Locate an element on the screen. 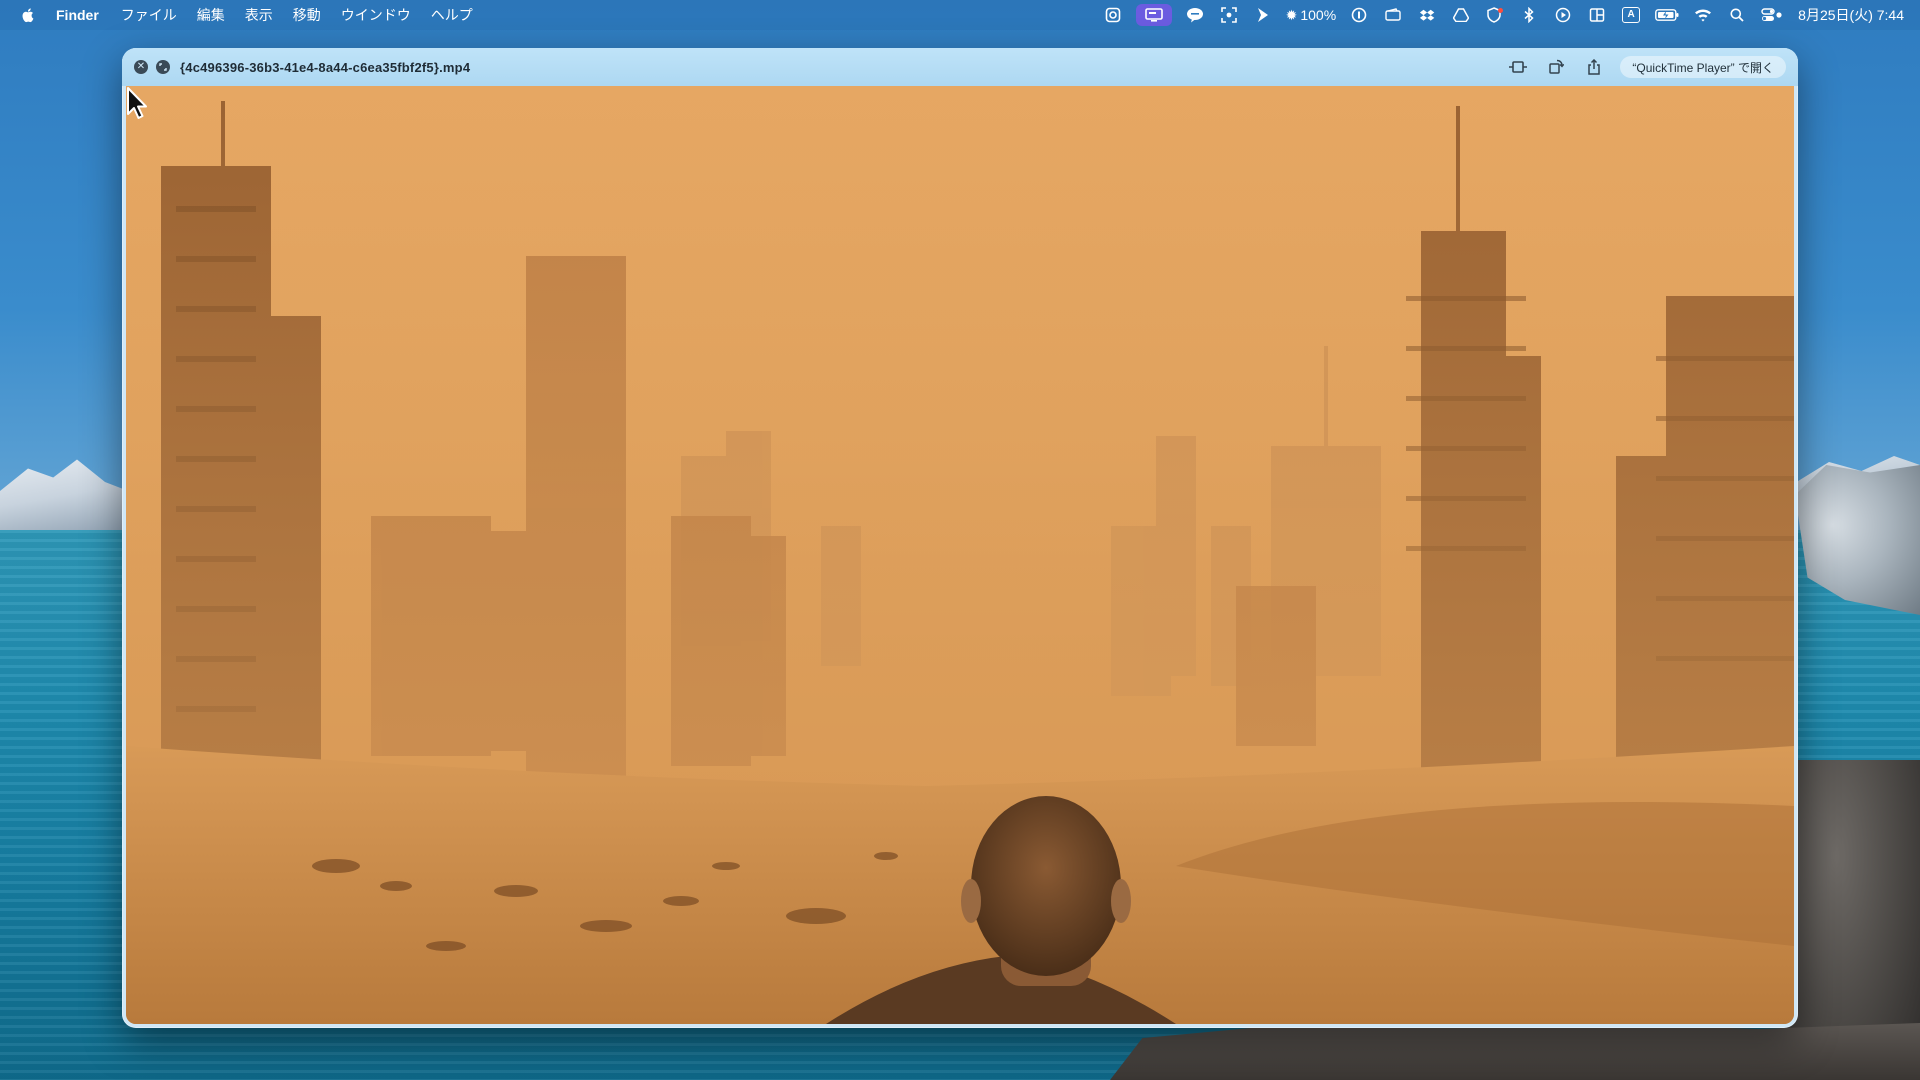 Image resolution: width=1920 pixels, height=1080 pixels. dropbox-icon is located at coordinates (1427, 15).